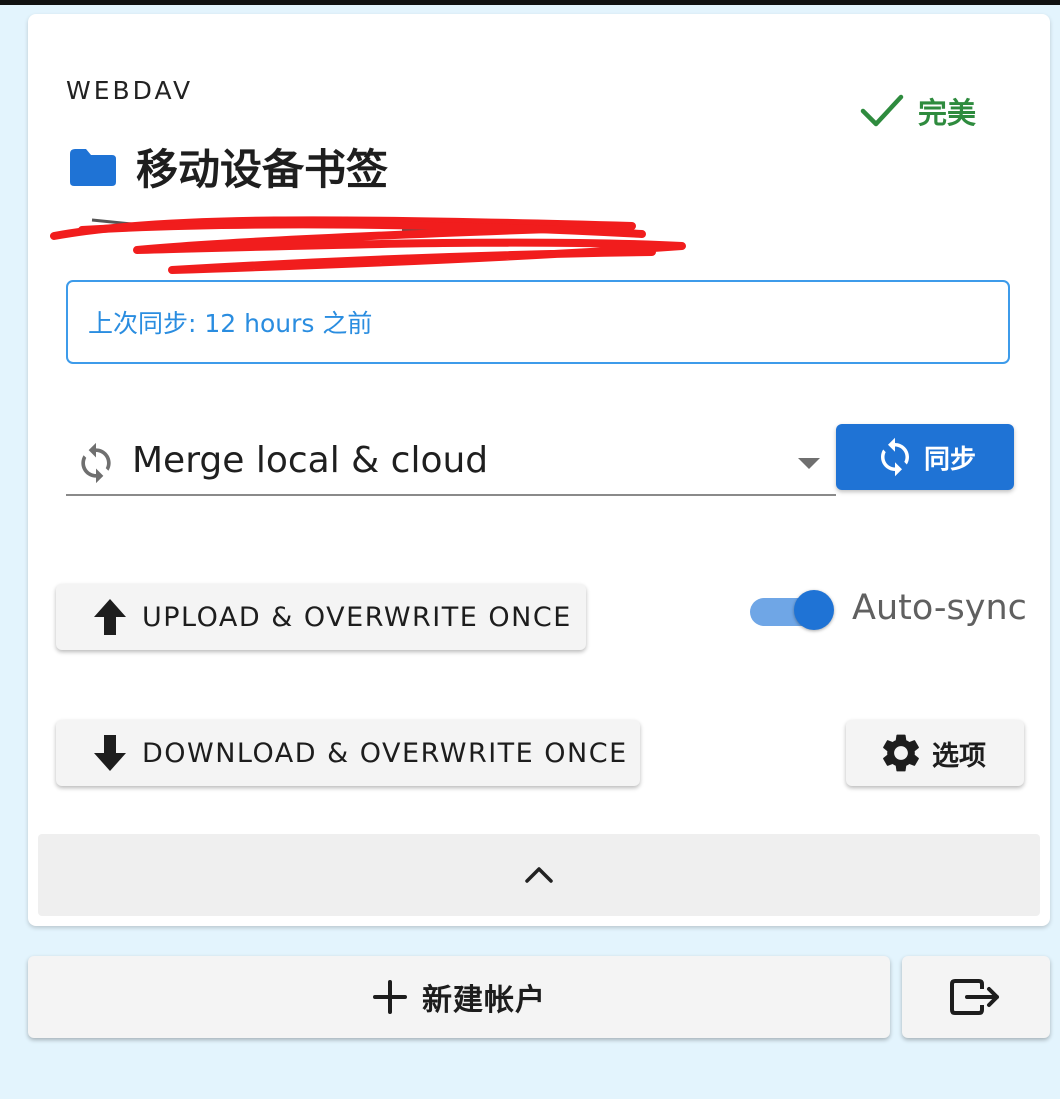 The image size is (1060, 1099). What do you see at coordinates (385, 753) in the screenshot?
I see `download-button-label: DOWNLOAD & OVERWRITE ONCE` at bounding box center [385, 753].